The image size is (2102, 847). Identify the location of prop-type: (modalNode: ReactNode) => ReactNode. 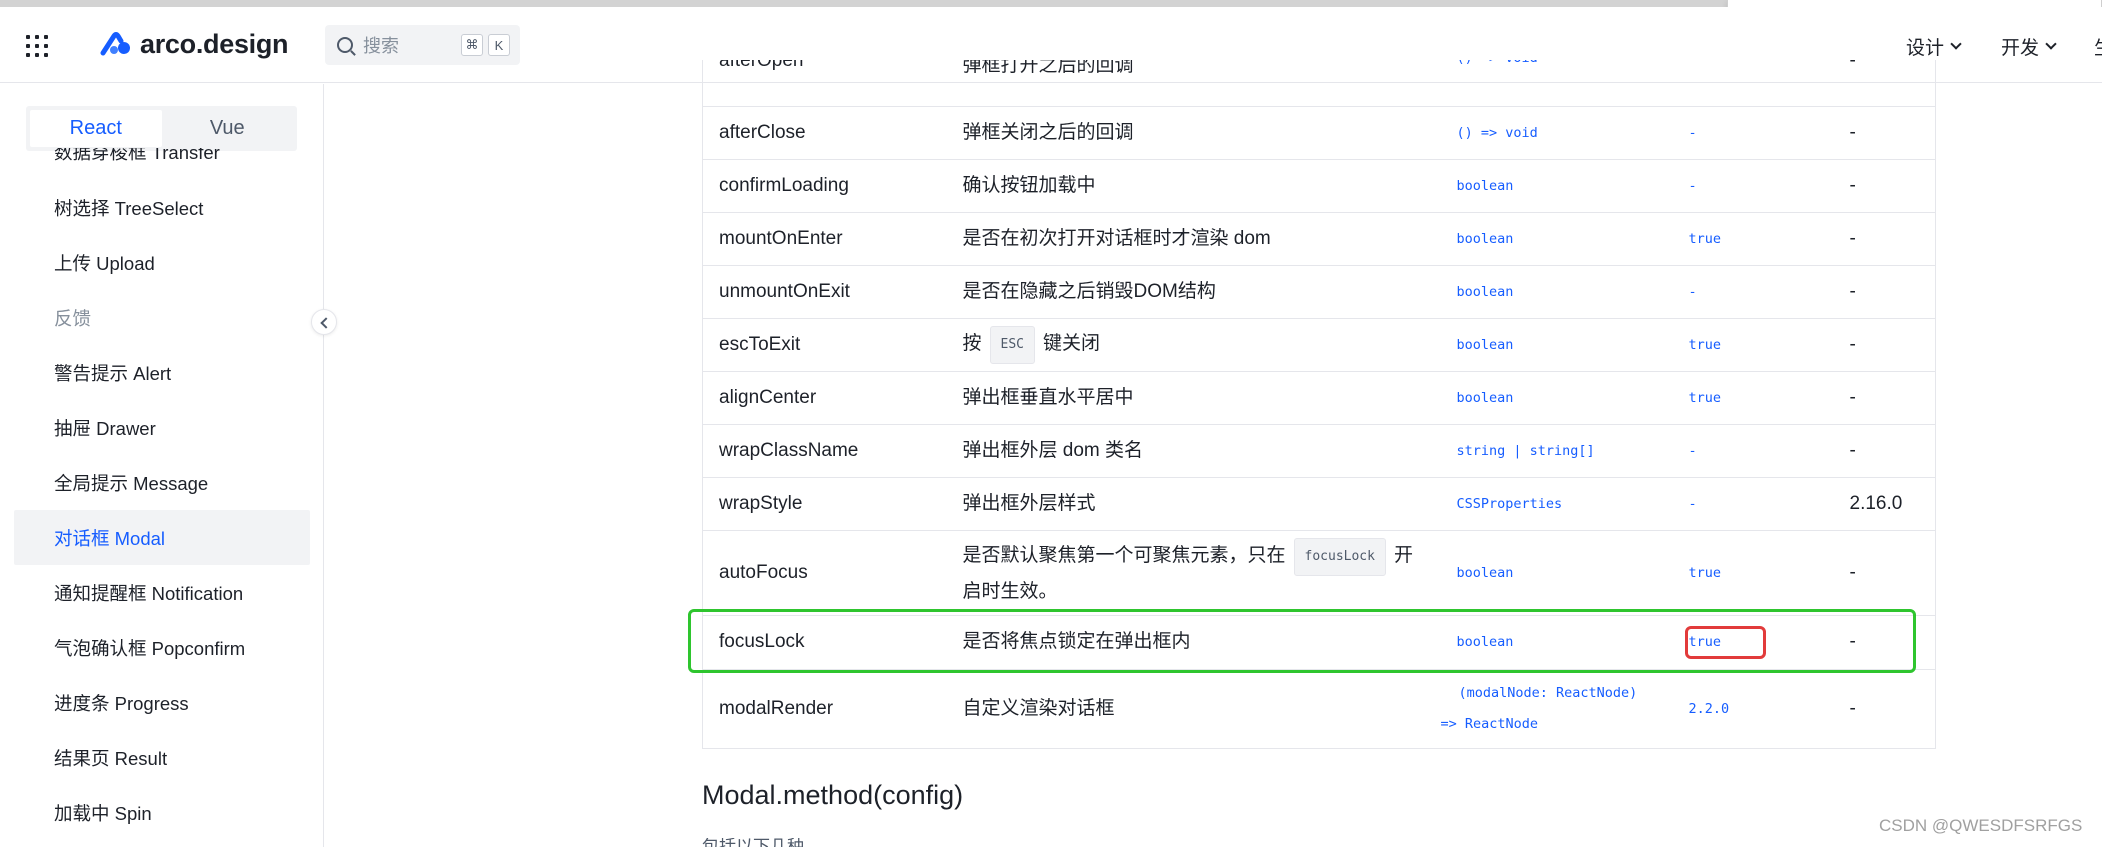
(1563, 709).